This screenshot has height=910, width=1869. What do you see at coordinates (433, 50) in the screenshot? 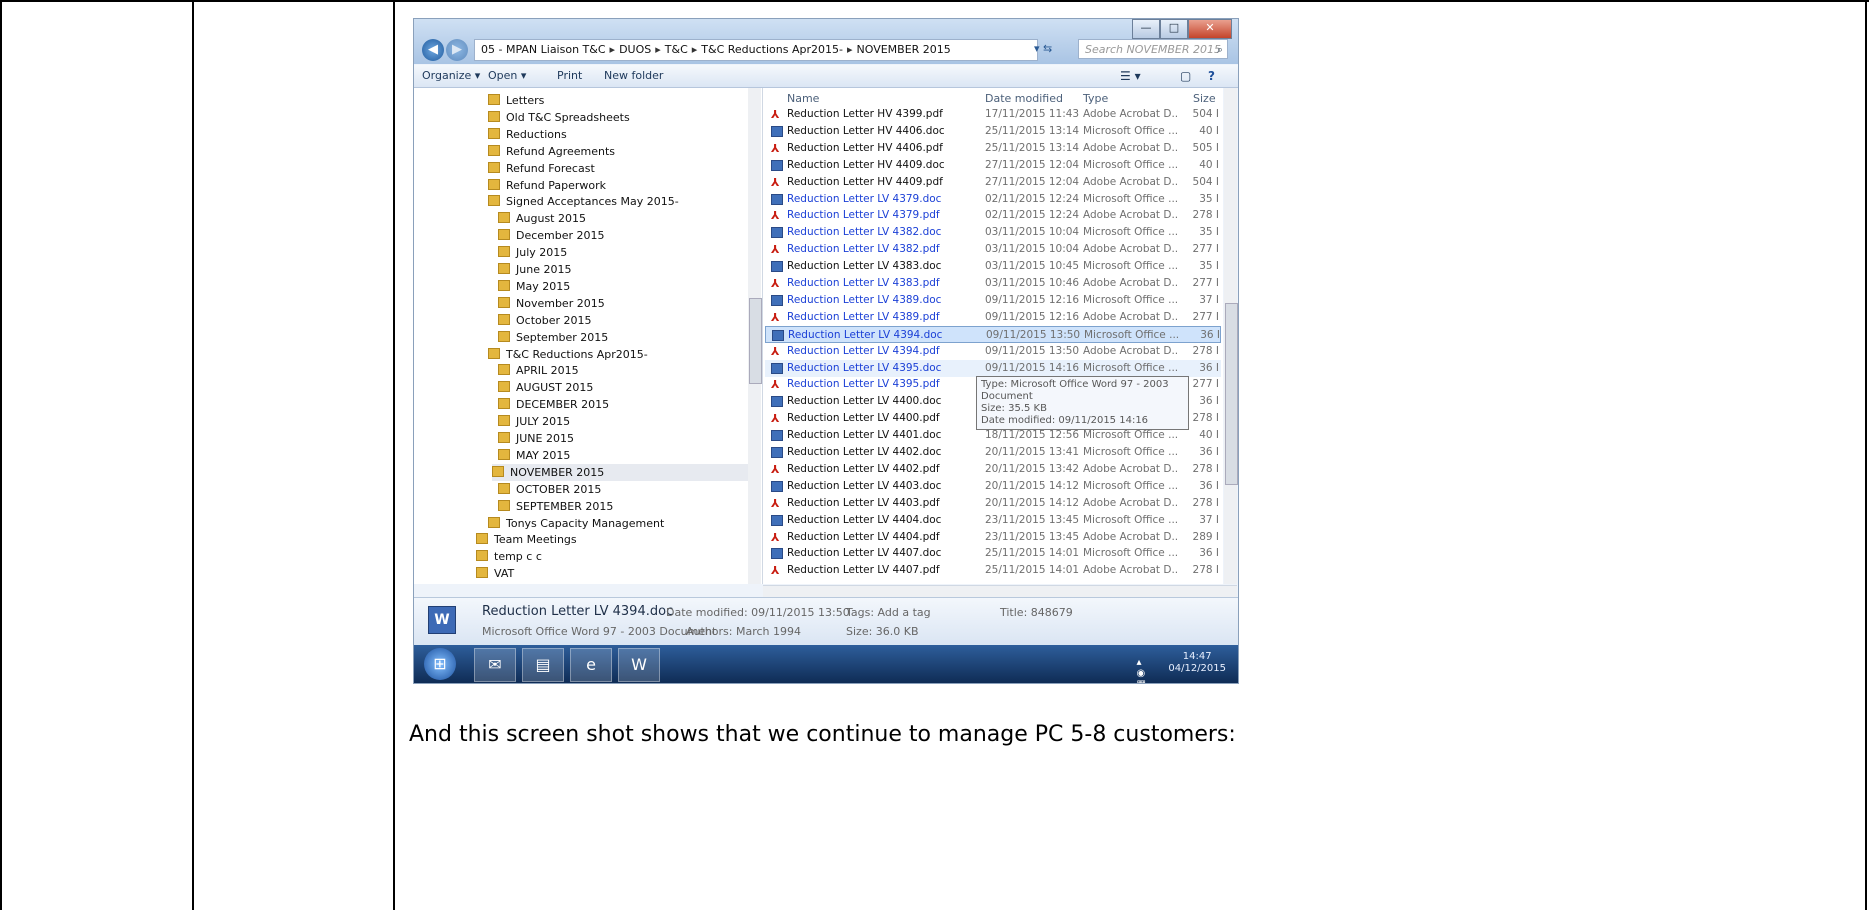
I see `back-button: ◀` at bounding box center [433, 50].